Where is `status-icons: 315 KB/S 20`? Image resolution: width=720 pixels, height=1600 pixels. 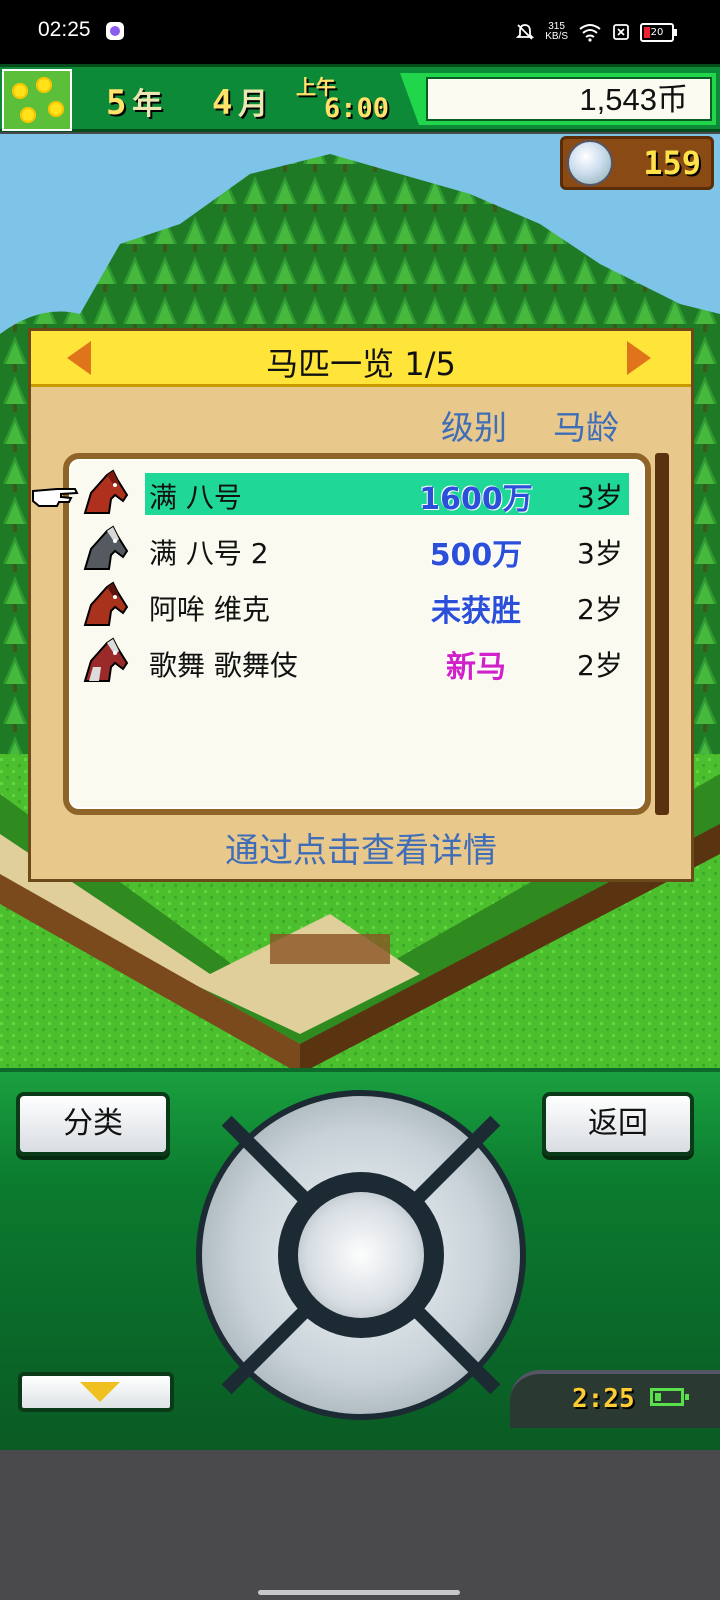 status-icons: 315 KB/S 20 is located at coordinates (596, 32).